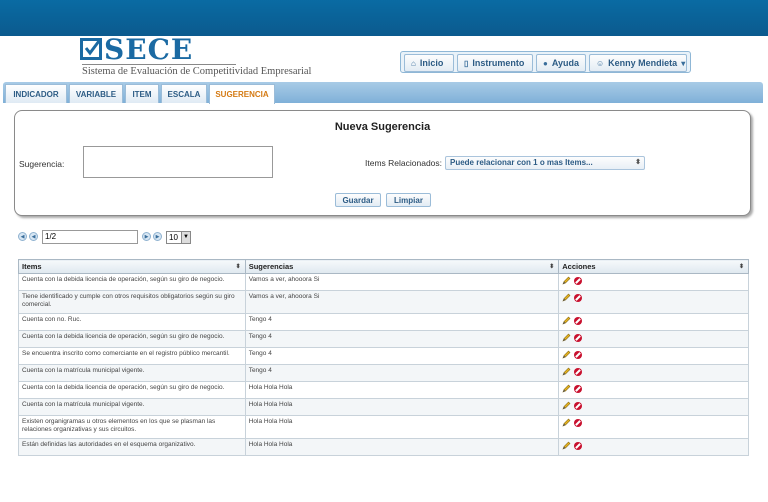 This screenshot has width=768, height=502. Describe the element at coordinates (33, 236) in the screenshot. I see `prev-page-icon: ◀` at that location.